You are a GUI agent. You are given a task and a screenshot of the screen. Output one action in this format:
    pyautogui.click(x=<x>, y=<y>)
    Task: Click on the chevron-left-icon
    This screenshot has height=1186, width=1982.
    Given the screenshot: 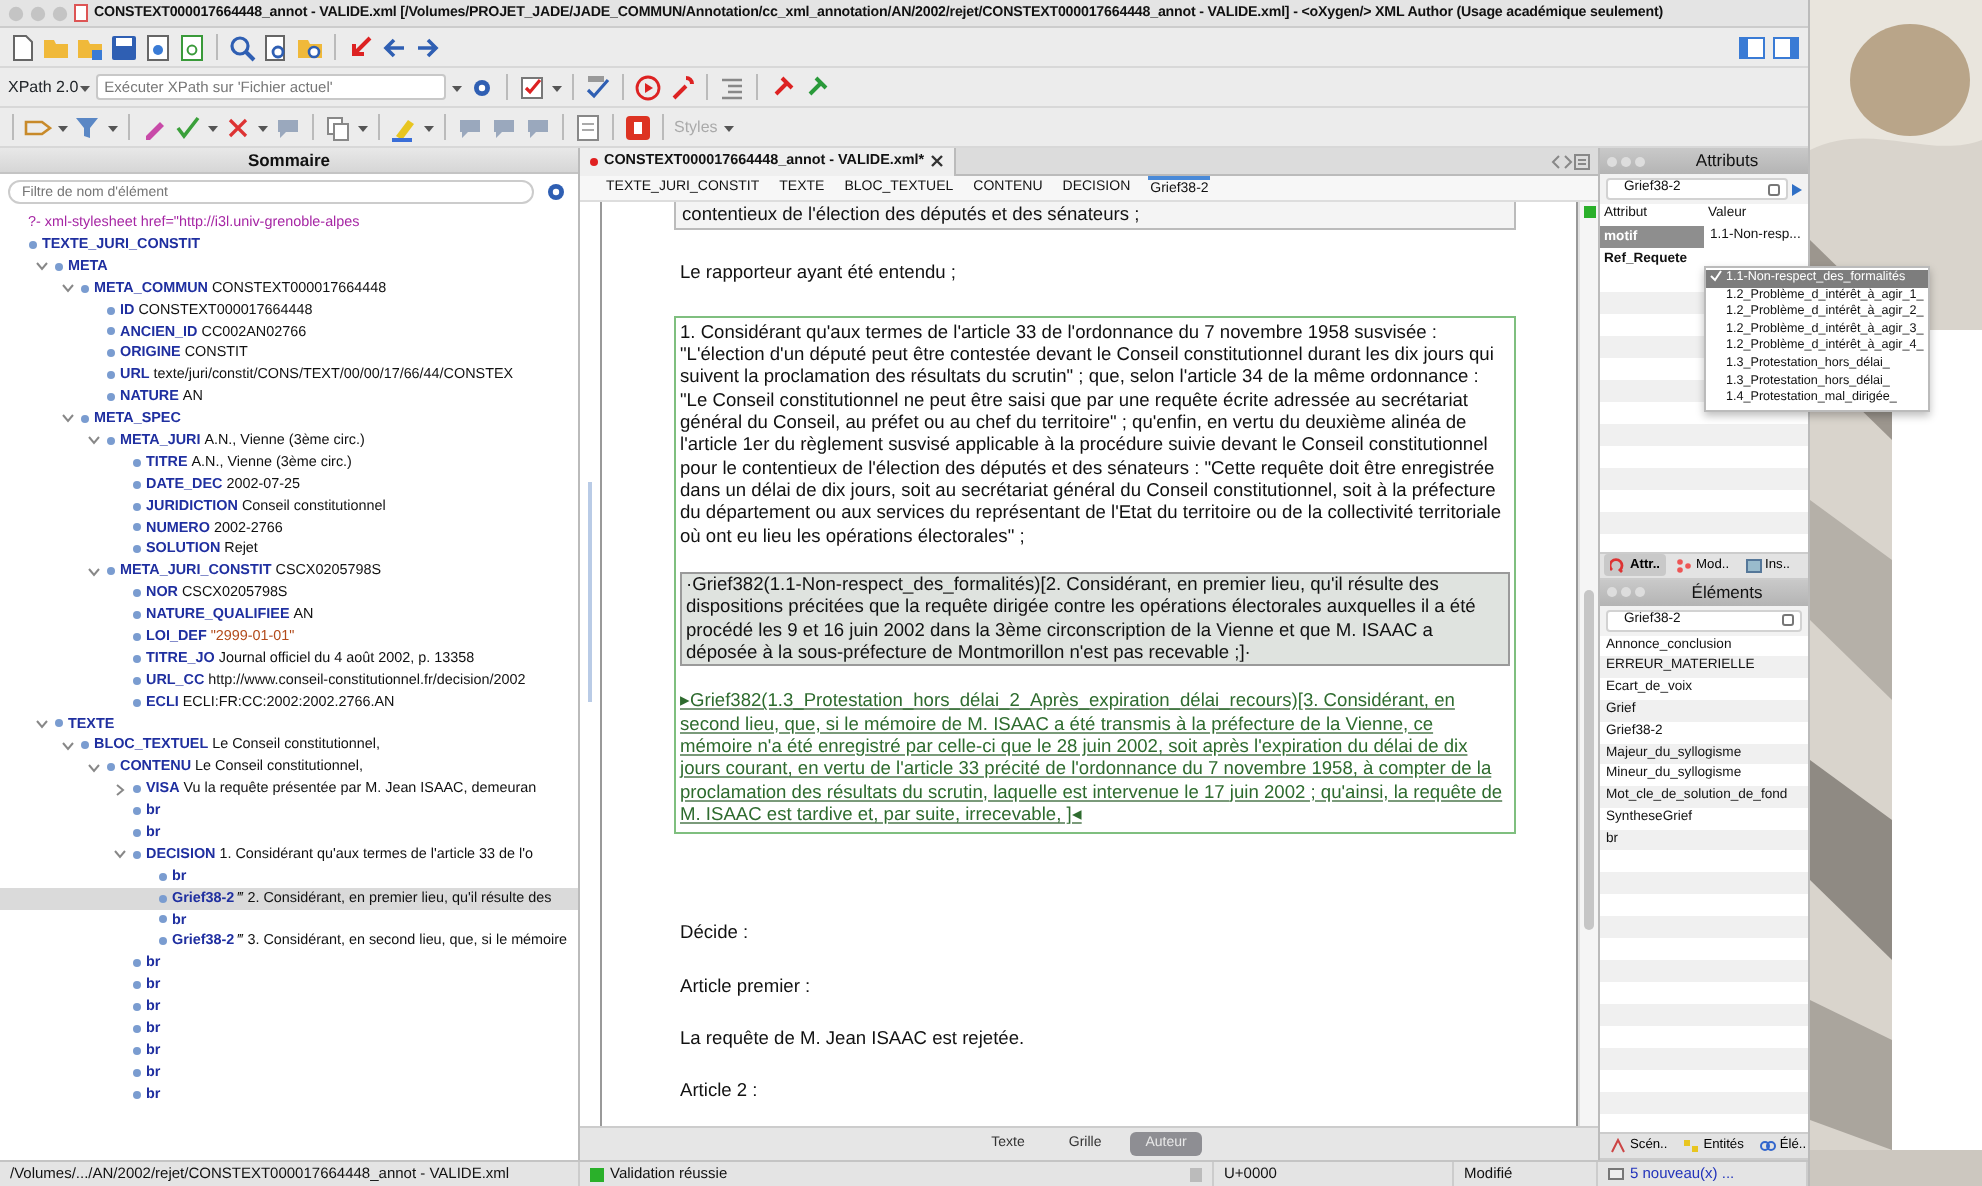 What is the action you would take?
    pyautogui.click(x=1556, y=161)
    